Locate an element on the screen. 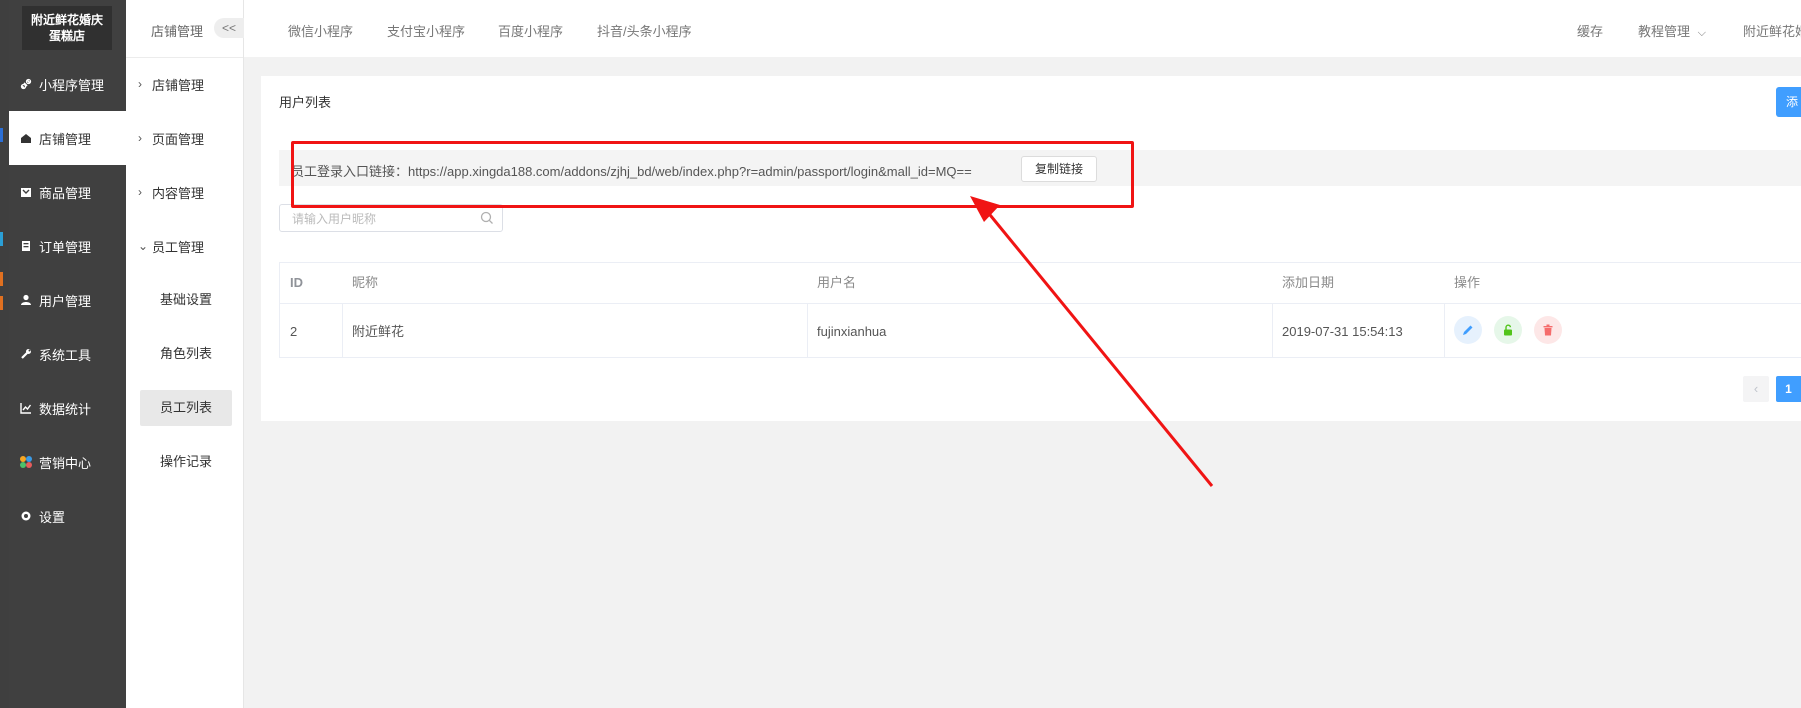 This screenshot has width=1801, height=708. tab-alipay: 支付宝小程序 is located at coordinates (426, 30).